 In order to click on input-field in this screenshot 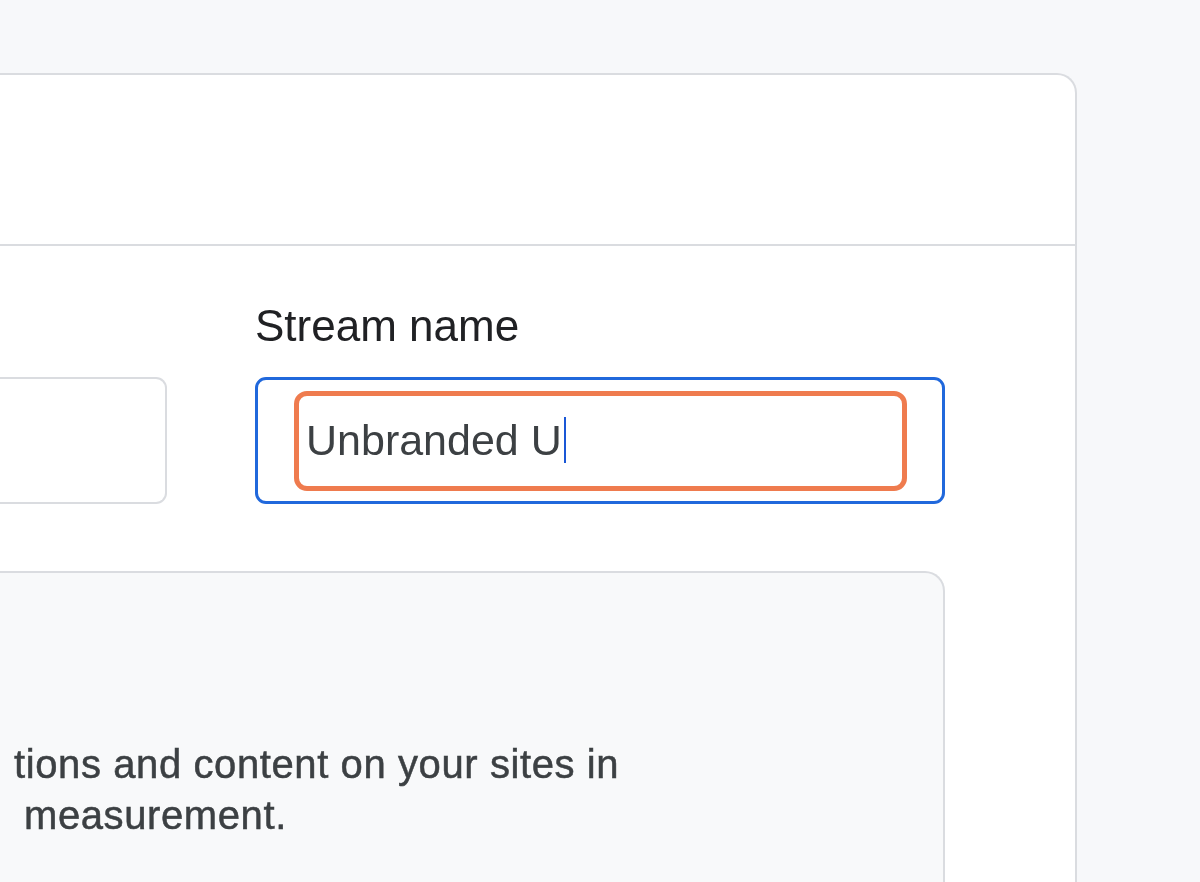, I will do `click(83, 440)`.